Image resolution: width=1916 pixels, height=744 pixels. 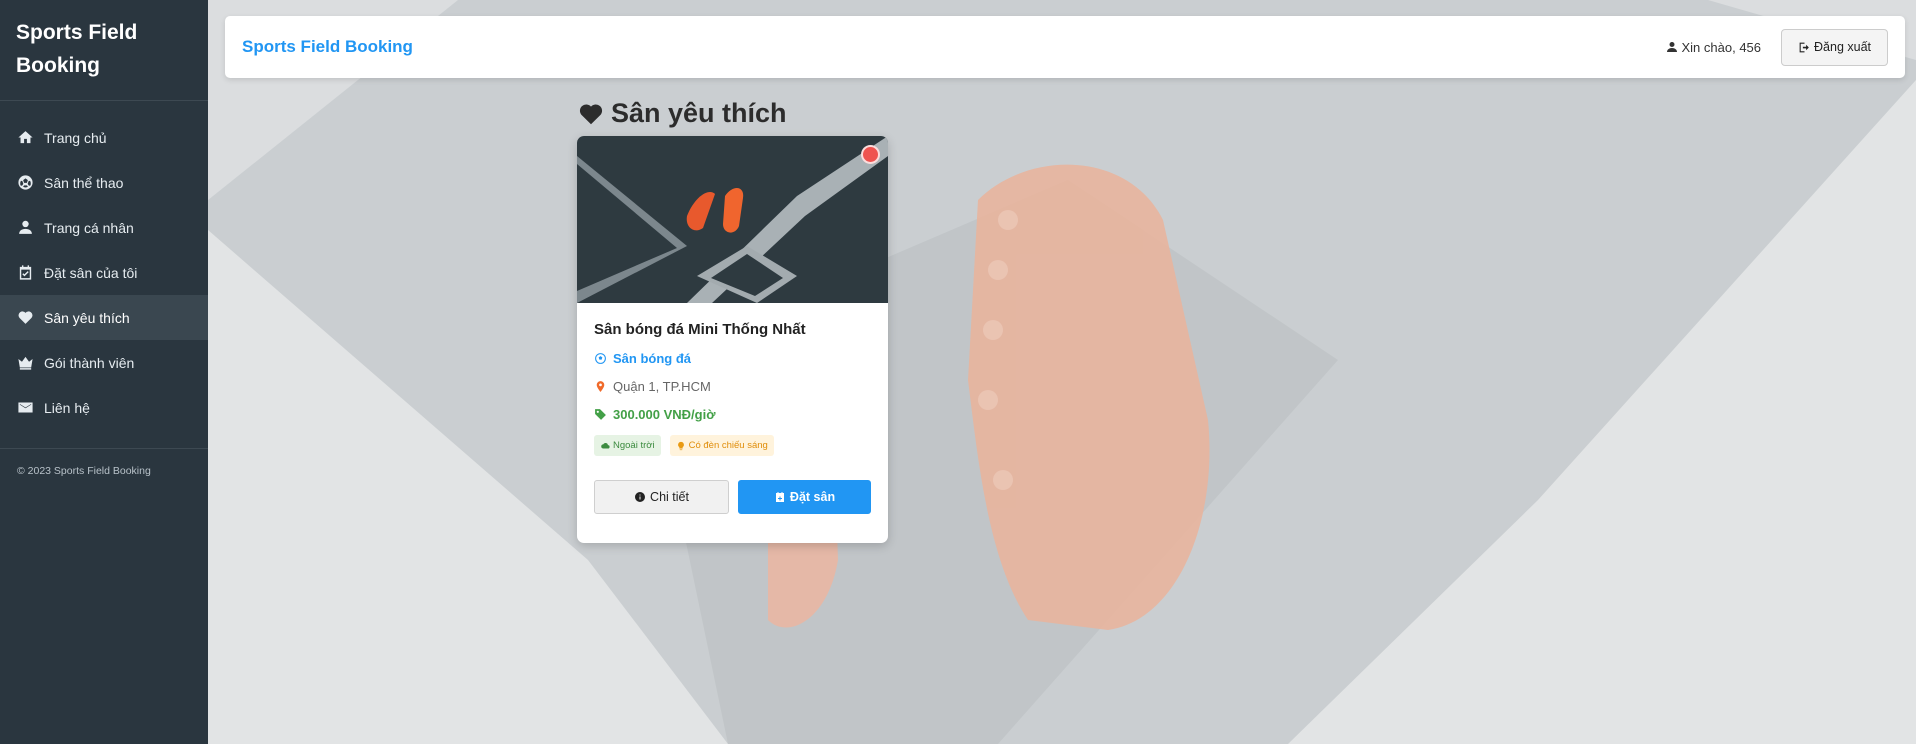 I want to click on sidebar-item-sports-fields: Sân thể thao, so click(x=104, y=182).